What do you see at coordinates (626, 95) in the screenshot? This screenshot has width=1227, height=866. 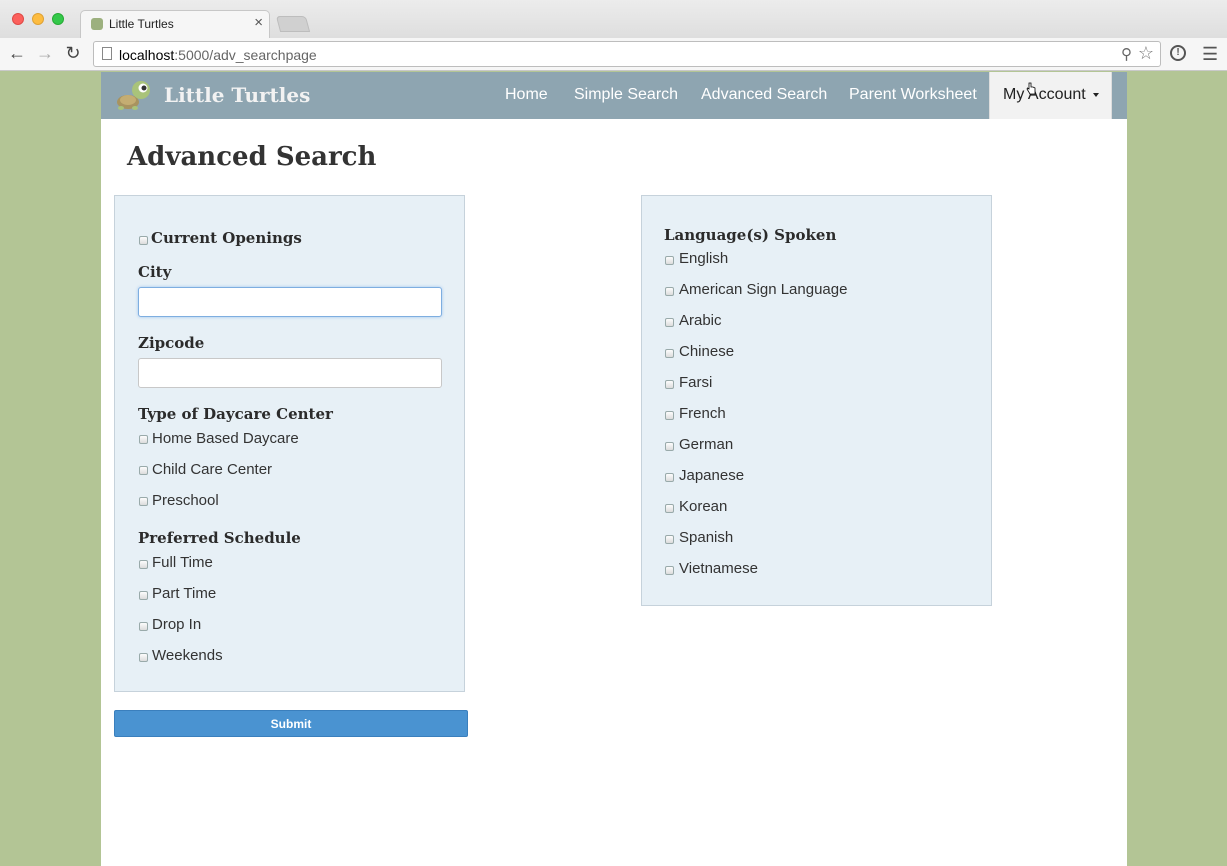 I see `nav-simple-search-link: Simple Search` at bounding box center [626, 95].